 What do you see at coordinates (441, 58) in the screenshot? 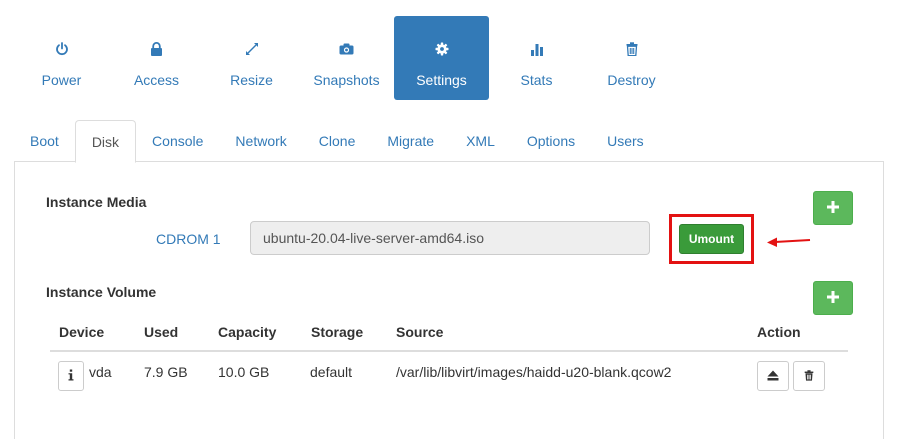
I see `settings-button: Settings` at bounding box center [441, 58].